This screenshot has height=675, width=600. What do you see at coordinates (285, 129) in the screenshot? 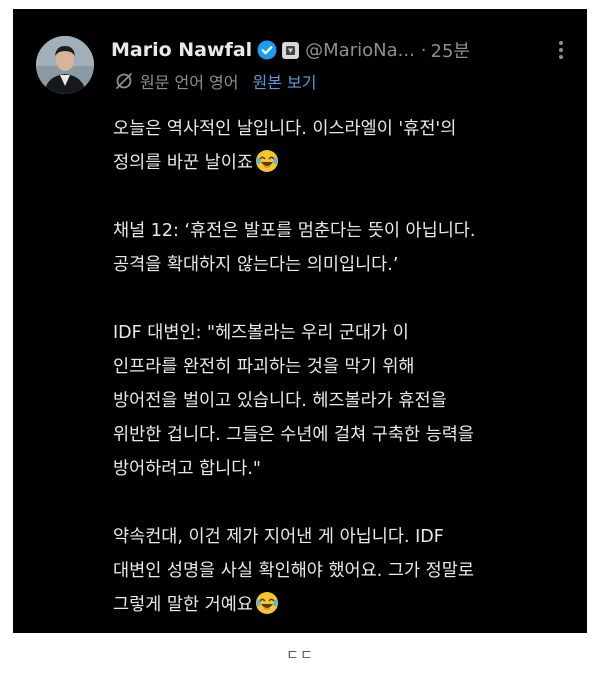
I see `text-line: 오늘은 역사적인 날입니다. 이스라엘이 '휴전'의` at bounding box center [285, 129].